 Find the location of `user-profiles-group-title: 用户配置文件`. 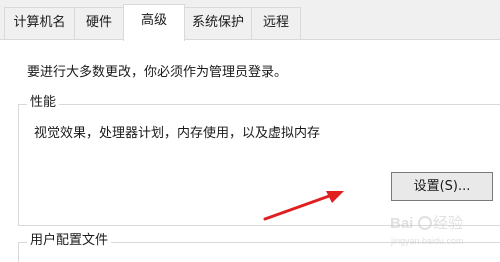

user-profiles-group-title: 用户配置文件 is located at coordinates (69, 241).